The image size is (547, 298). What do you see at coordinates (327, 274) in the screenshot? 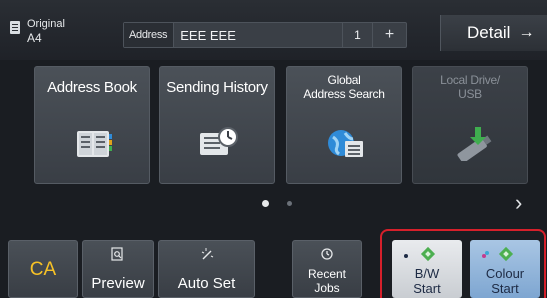
I see `recent-jobs-line1: Recent` at bounding box center [327, 274].